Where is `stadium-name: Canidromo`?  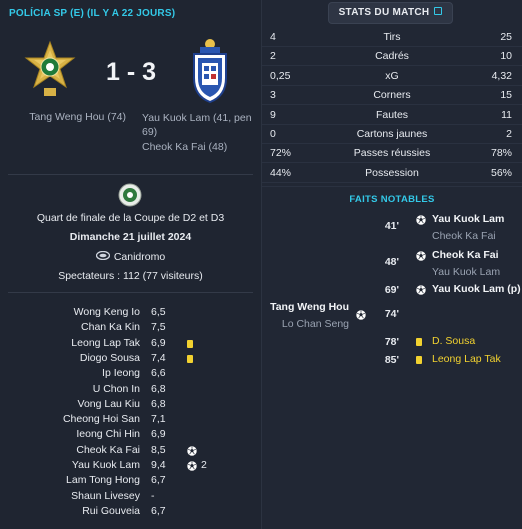
stadium-name: Canidromo is located at coordinates (139, 257).